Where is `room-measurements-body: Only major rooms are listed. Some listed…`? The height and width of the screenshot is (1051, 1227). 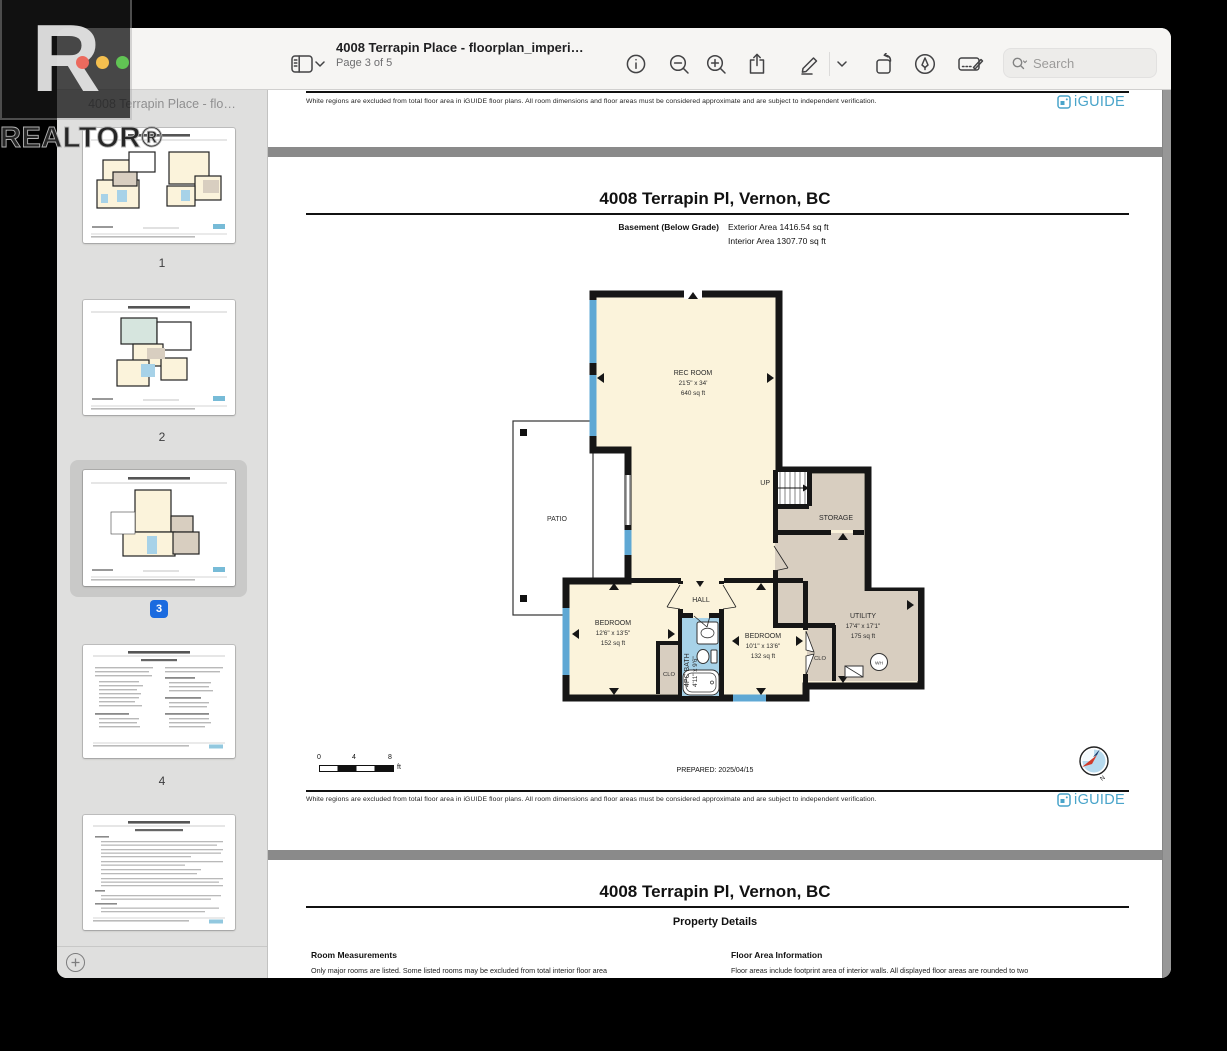 room-measurements-body: Only major rooms are listed. Some listed… is located at coordinates (459, 970).